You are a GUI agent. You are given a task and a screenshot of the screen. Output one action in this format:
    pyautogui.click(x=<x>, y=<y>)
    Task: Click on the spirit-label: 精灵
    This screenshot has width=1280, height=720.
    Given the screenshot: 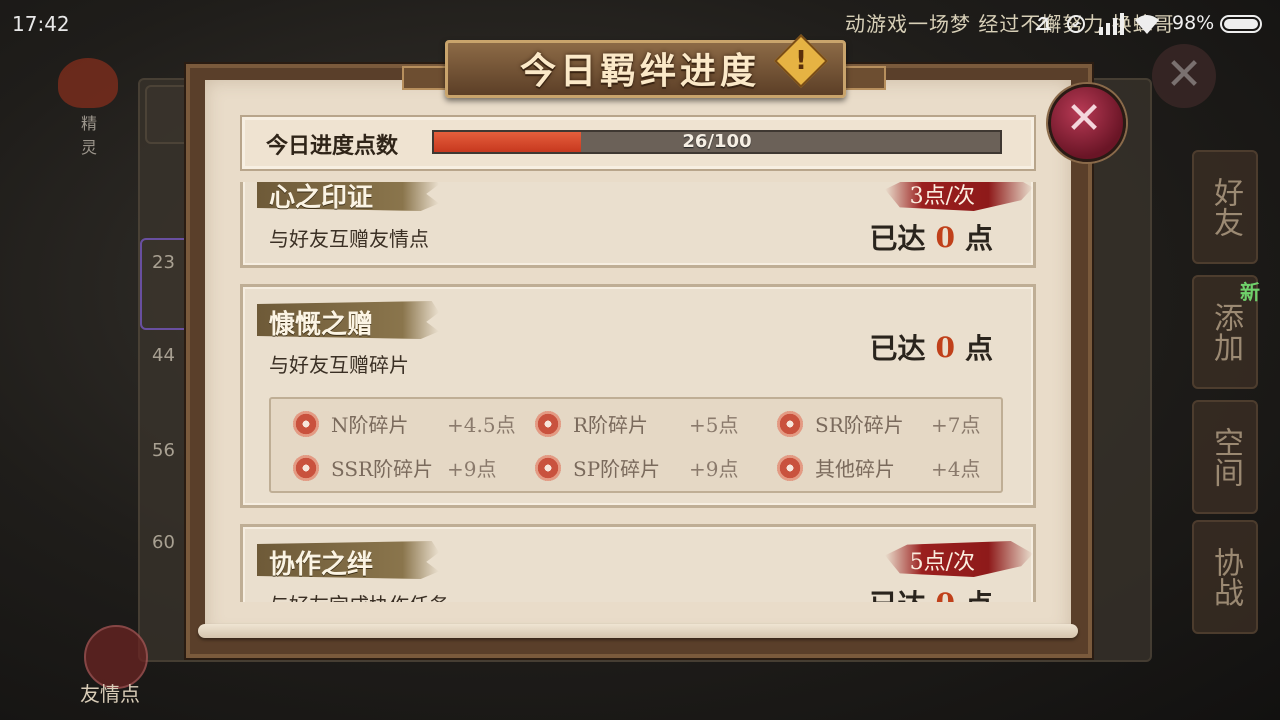 What is the action you would take?
    pyautogui.click(x=88, y=135)
    